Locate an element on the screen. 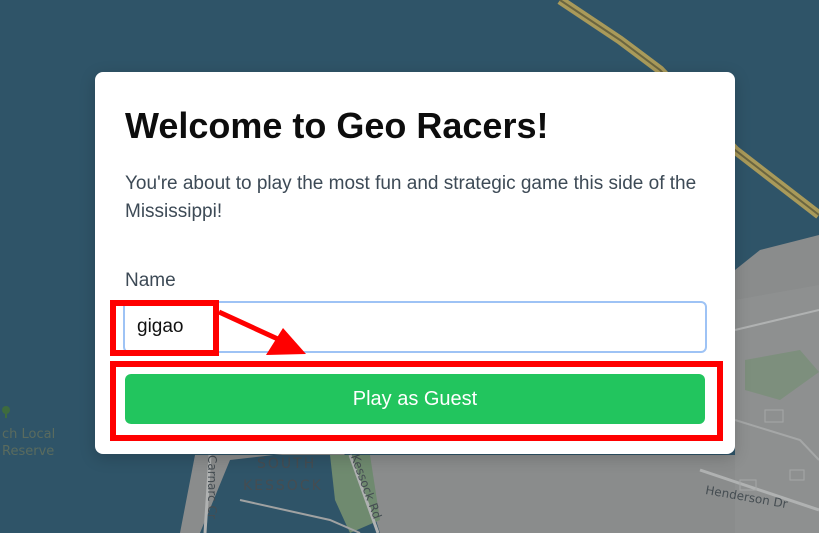  map-label-reserve: Reserve is located at coordinates (28, 451).